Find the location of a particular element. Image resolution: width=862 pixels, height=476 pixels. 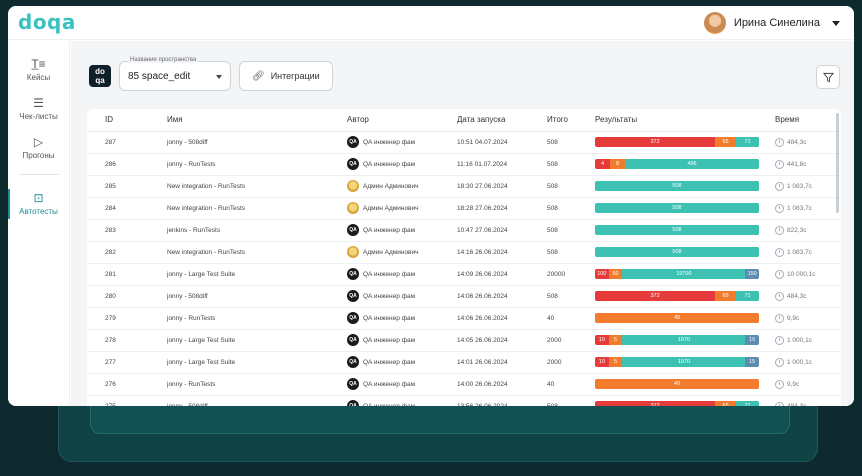

sidebar-item-runs: ▷ Прогоны is located at coordinates (39, 147).